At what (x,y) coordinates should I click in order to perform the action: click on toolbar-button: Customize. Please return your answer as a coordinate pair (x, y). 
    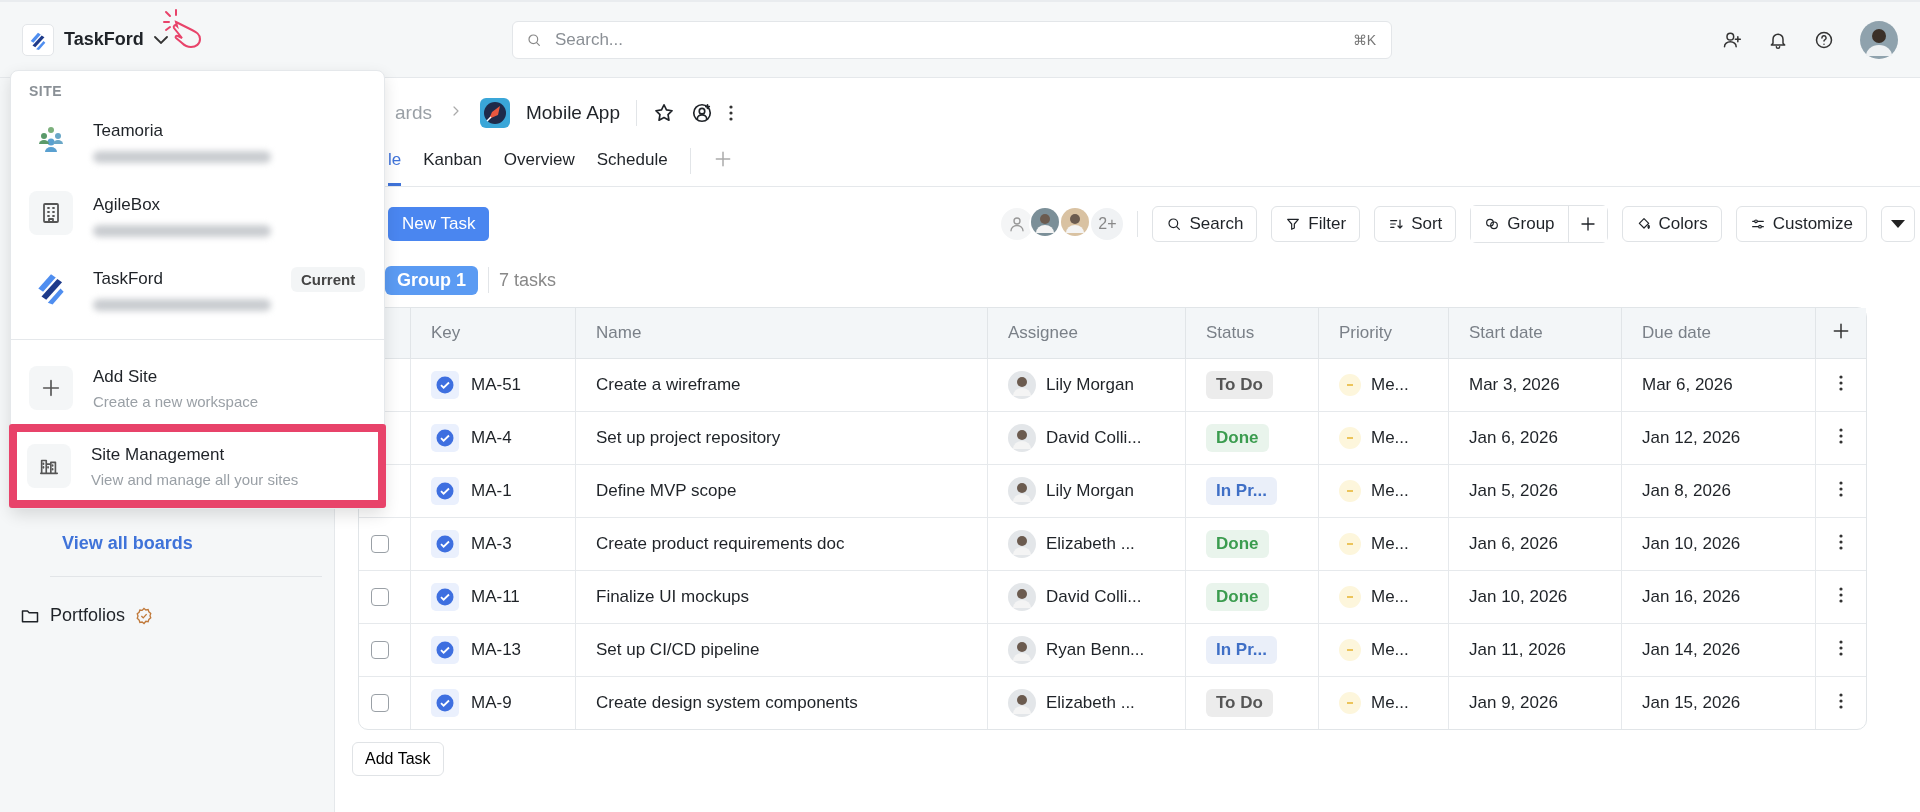
    Looking at the image, I should click on (1801, 224).